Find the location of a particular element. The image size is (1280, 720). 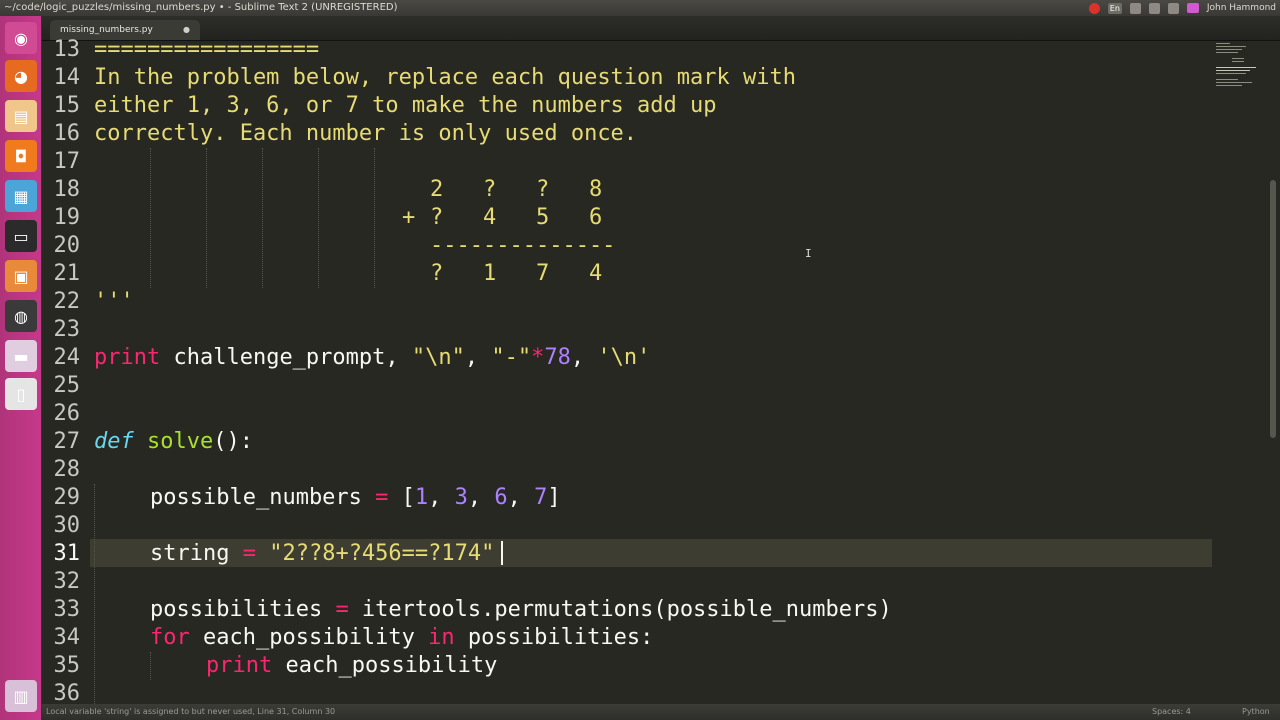

string-literal: "-" is located at coordinates (511, 357).